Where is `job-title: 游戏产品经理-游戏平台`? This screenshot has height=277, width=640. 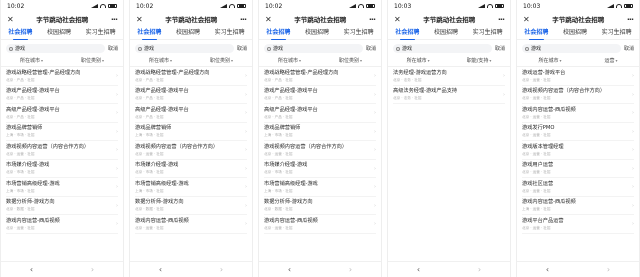 job-title: 游戏产品经理-游戏平台 is located at coordinates (162, 91).